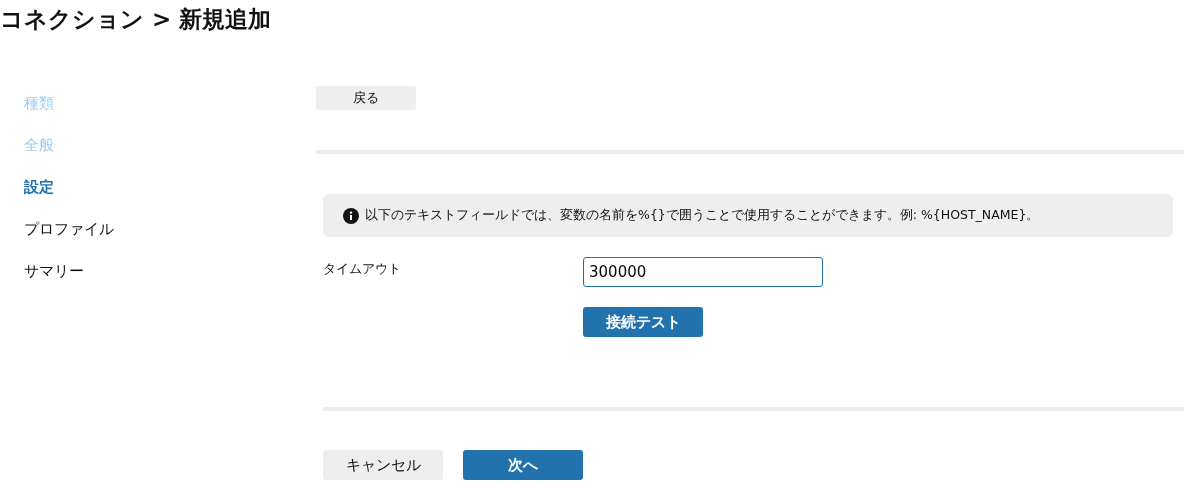 The height and width of the screenshot is (492, 1184). Describe the element at coordinates (351, 215) in the screenshot. I see `info-icon` at that location.